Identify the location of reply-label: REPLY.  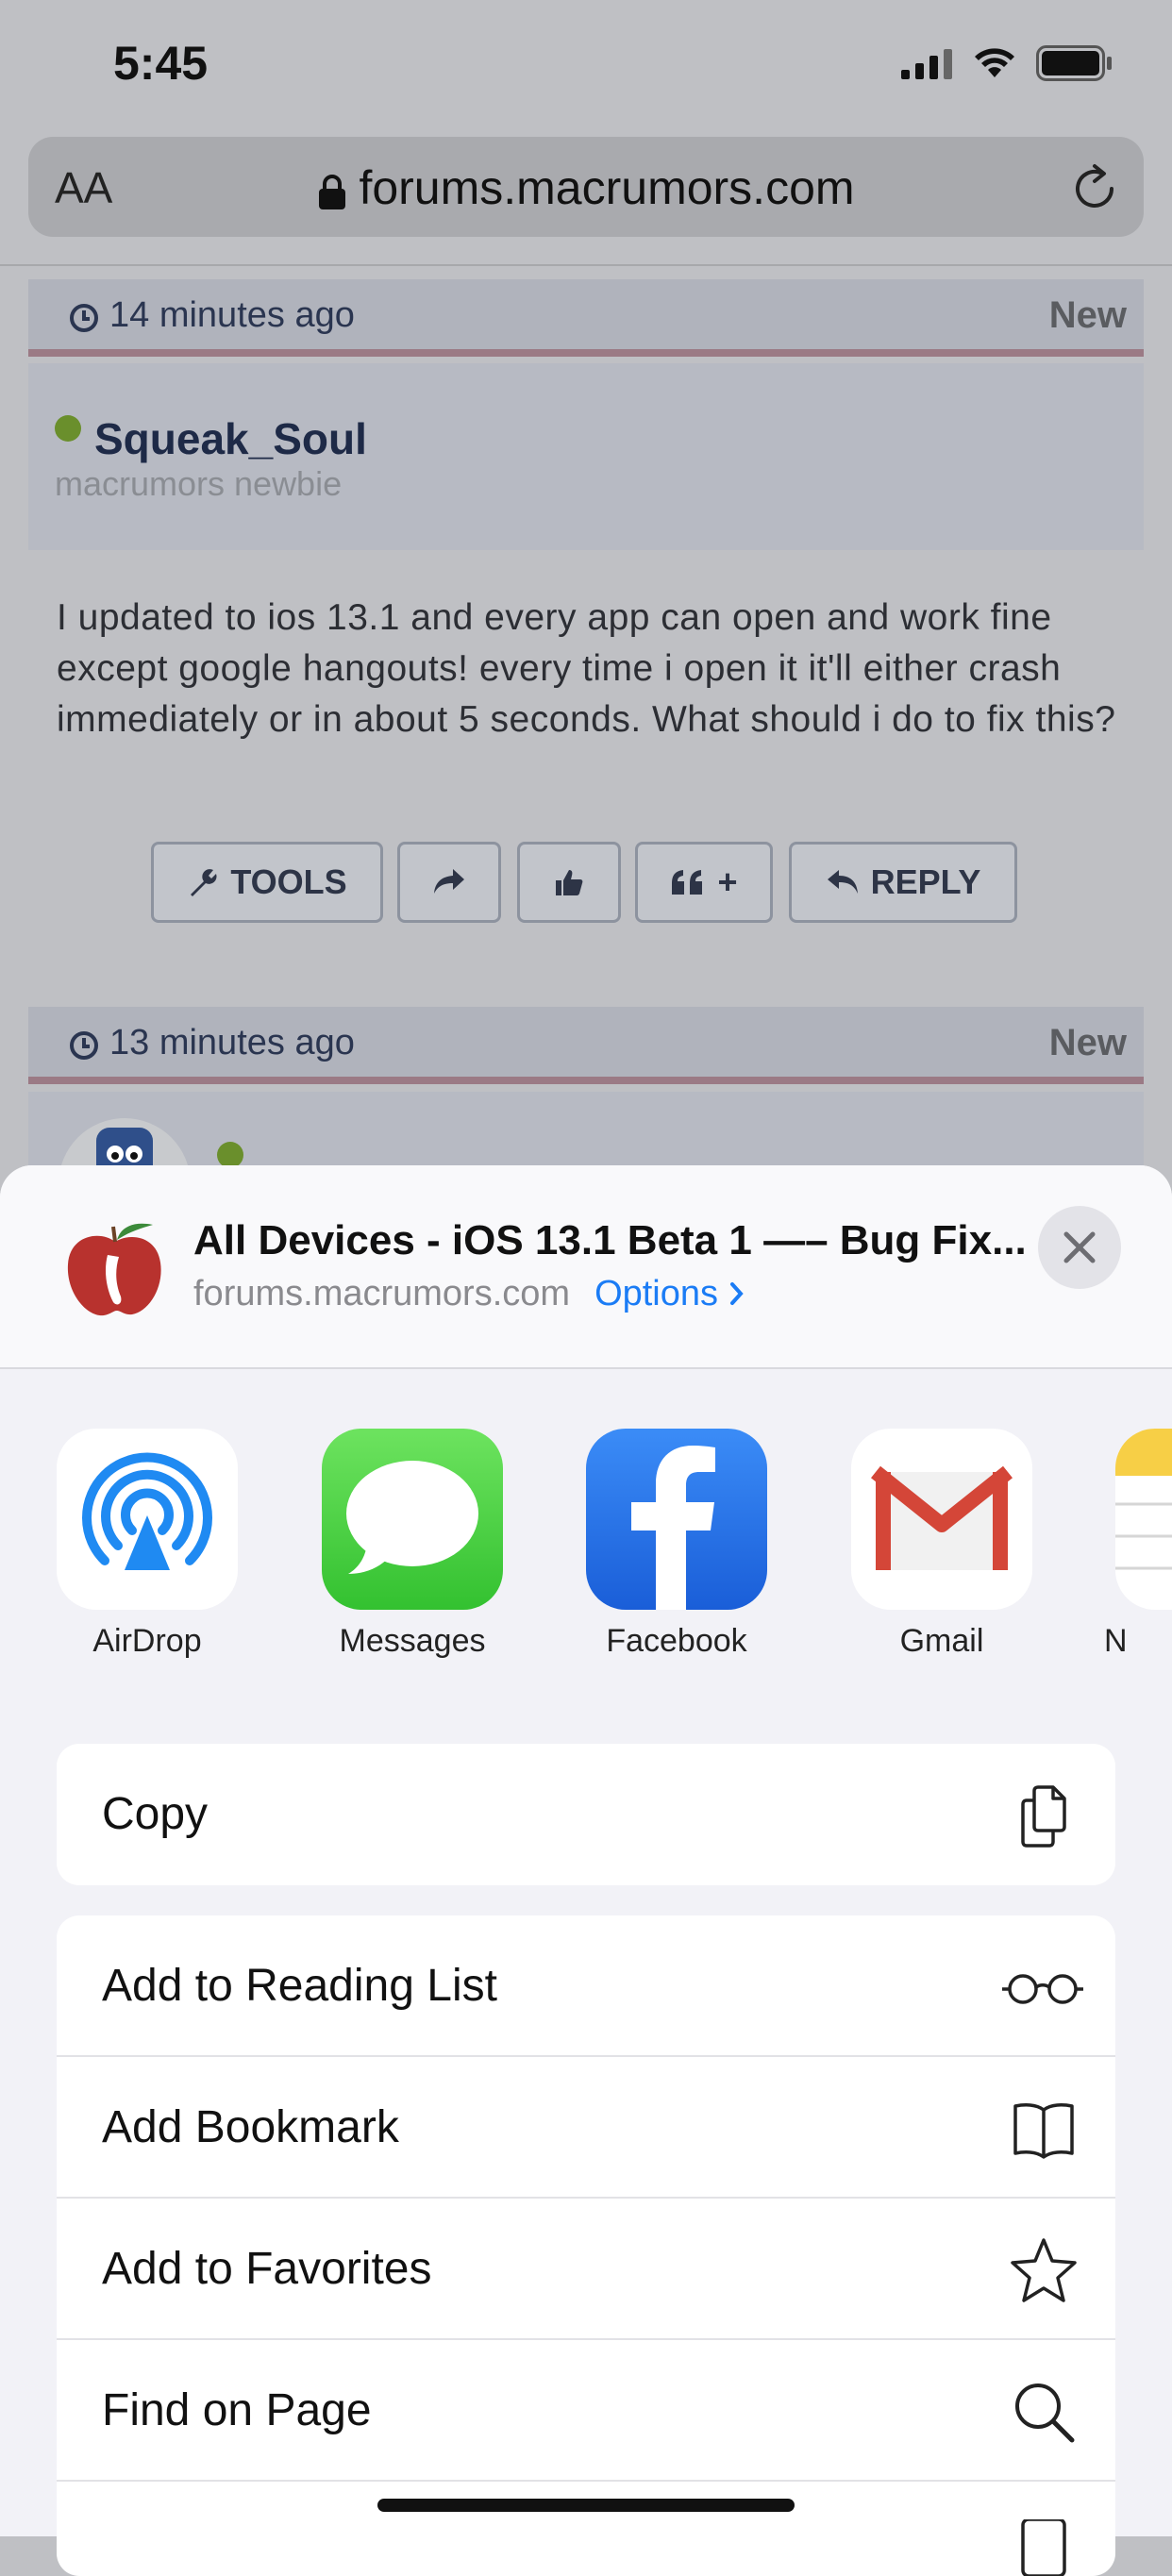
(925, 881).